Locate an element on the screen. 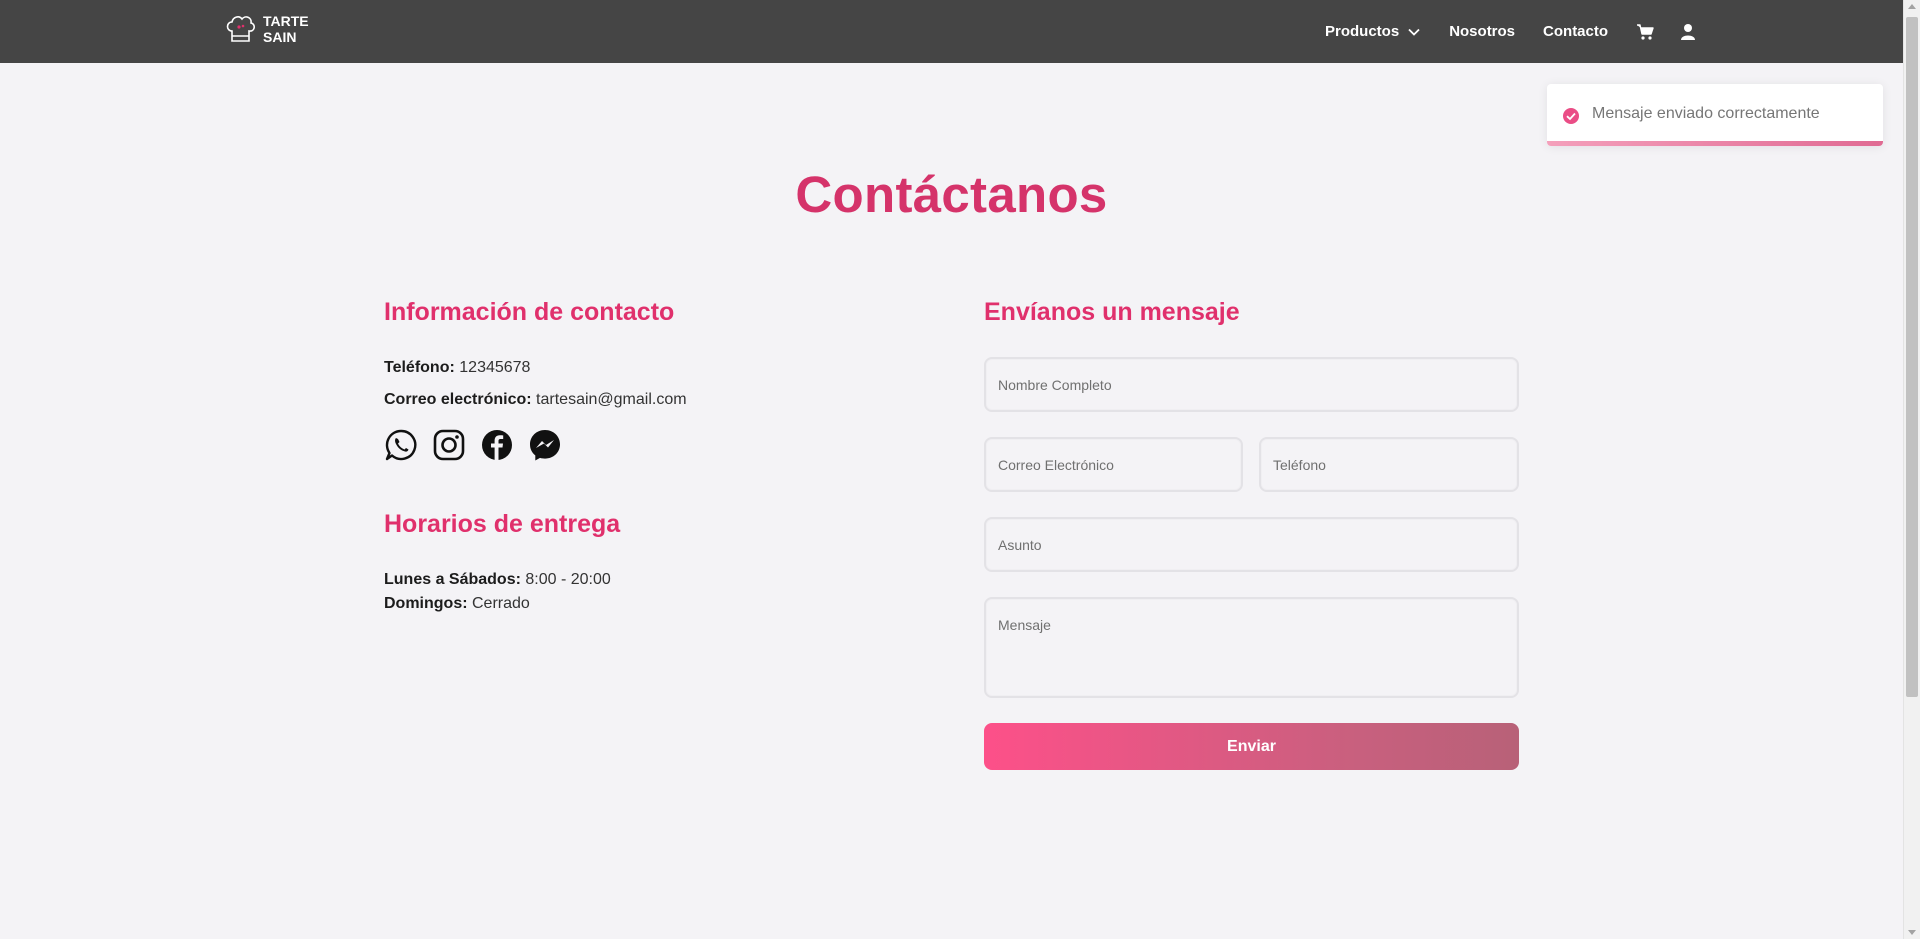 This screenshot has height=939, width=1920. scroll-up-arrow-icon is located at coordinates (1912, 6).